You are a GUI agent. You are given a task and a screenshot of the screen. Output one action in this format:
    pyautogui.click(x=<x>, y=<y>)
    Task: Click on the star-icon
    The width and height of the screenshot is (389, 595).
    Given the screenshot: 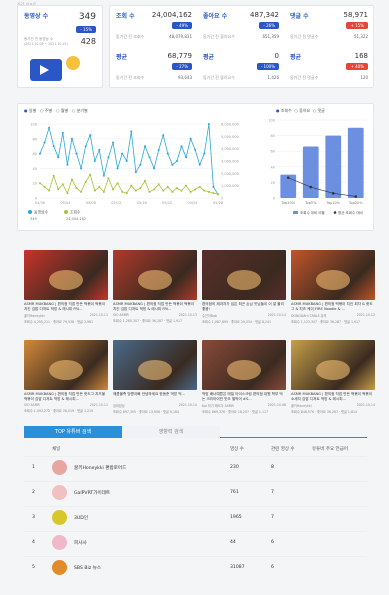 What is the action you would take?
    pyautogui.click(x=73, y=63)
    